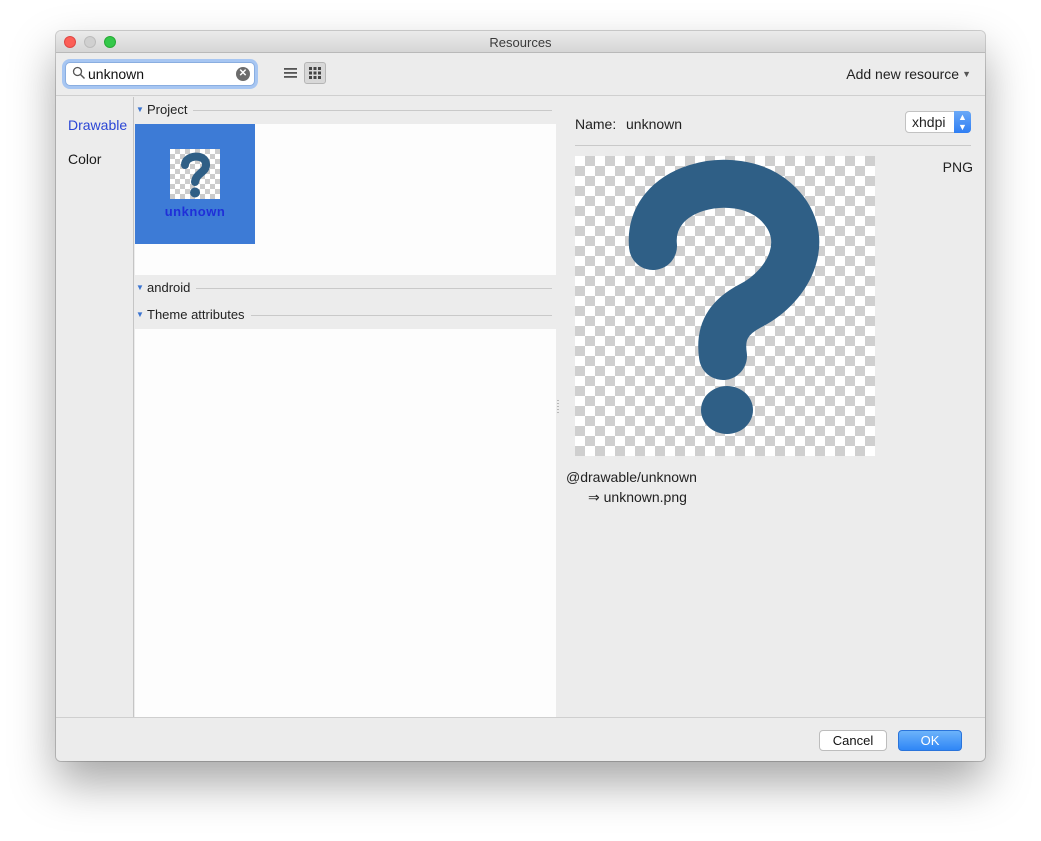 This screenshot has width=1041, height=841. I want to click on section-label: Project, so click(170, 109).